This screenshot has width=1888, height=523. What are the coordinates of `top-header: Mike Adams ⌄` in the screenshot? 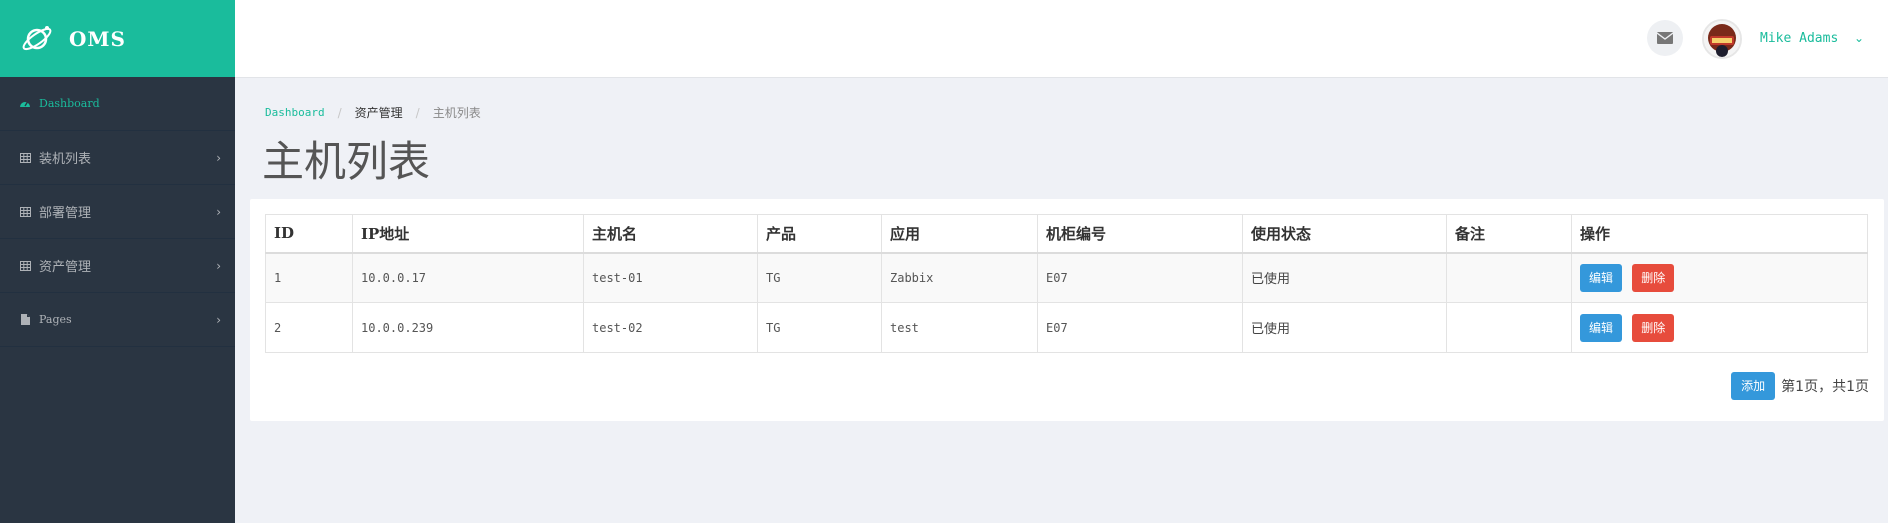 It's located at (1061, 39).